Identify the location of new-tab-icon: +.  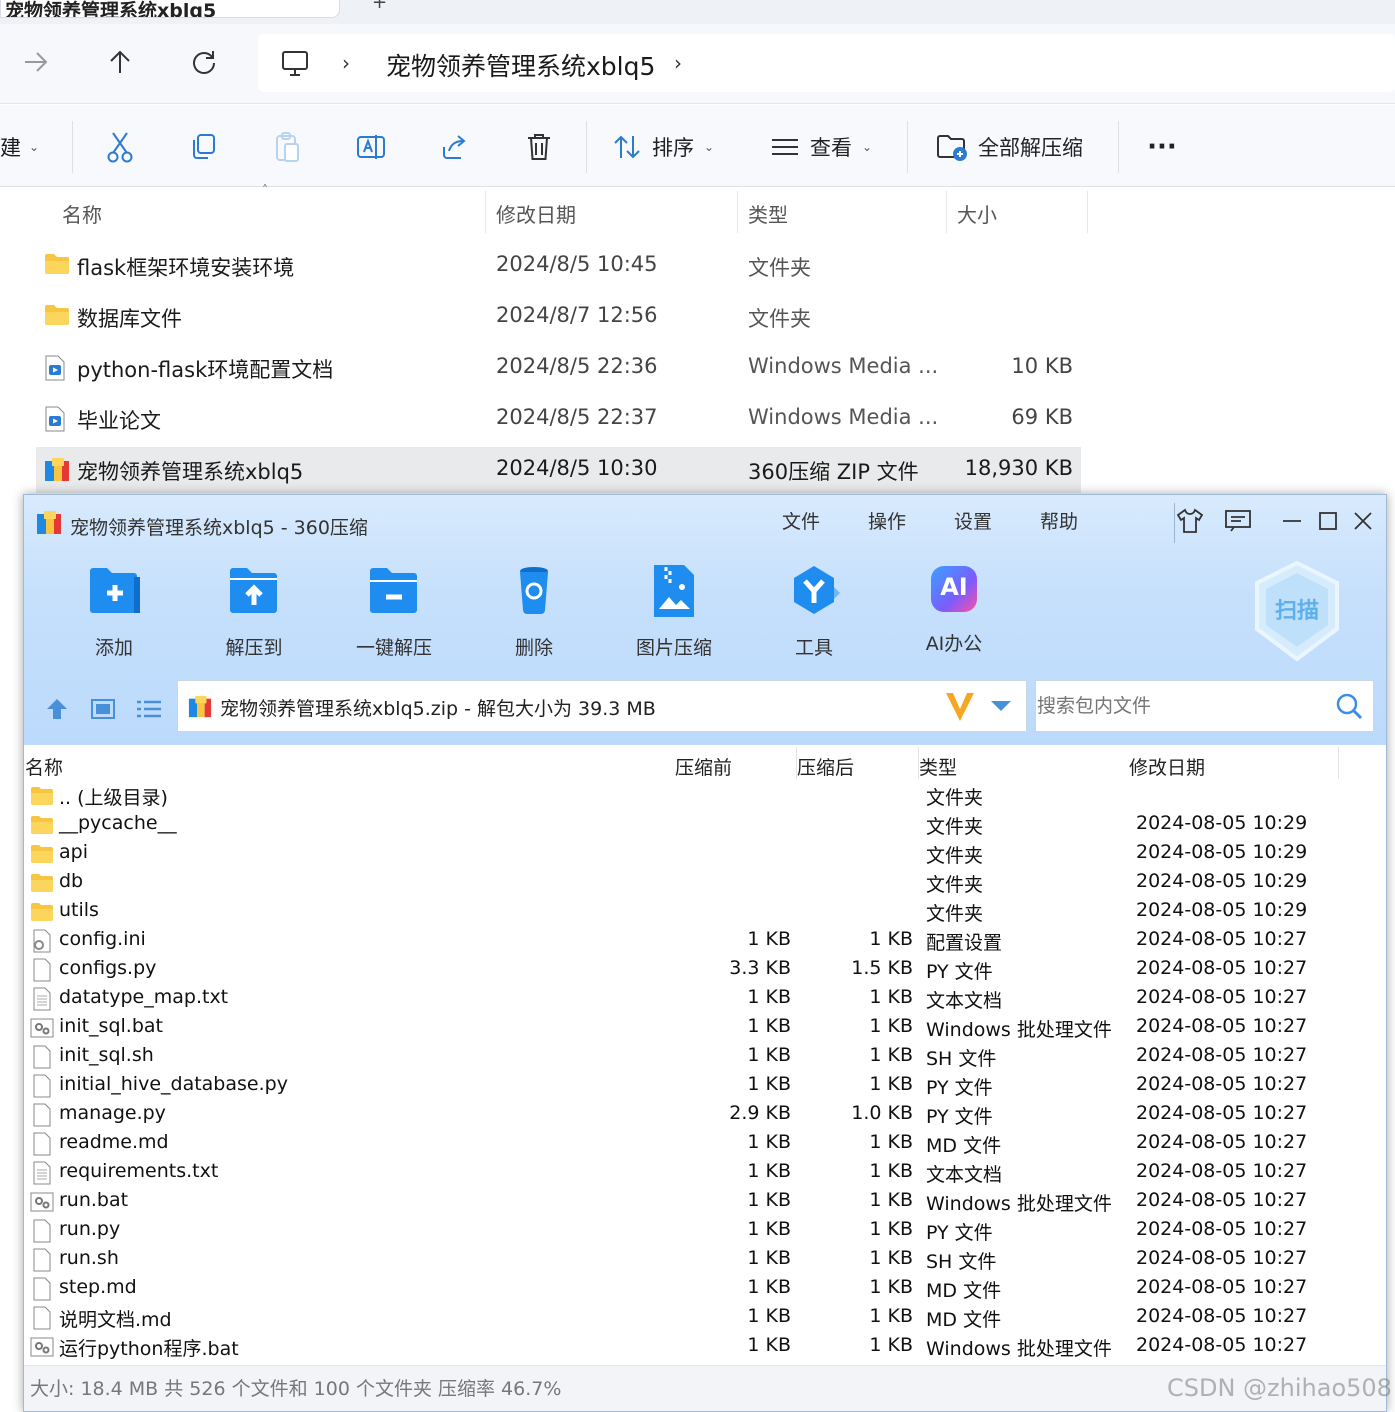
(379, 6).